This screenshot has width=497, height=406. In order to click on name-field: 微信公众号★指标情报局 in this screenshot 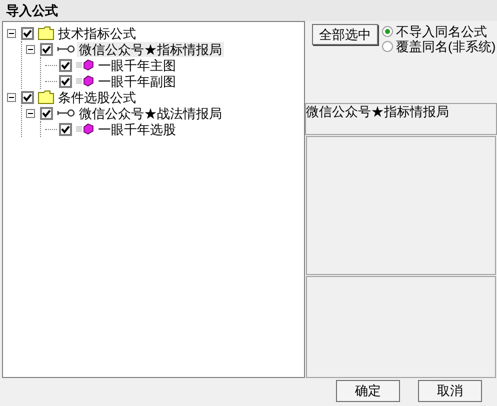, I will do `click(401, 119)`.